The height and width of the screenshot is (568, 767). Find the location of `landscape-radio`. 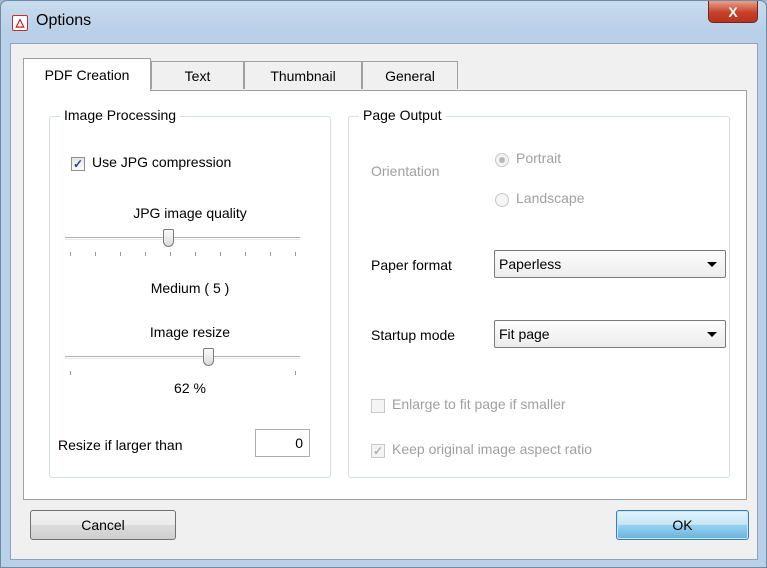

landscape-radio is located at coordinates (502, 200).